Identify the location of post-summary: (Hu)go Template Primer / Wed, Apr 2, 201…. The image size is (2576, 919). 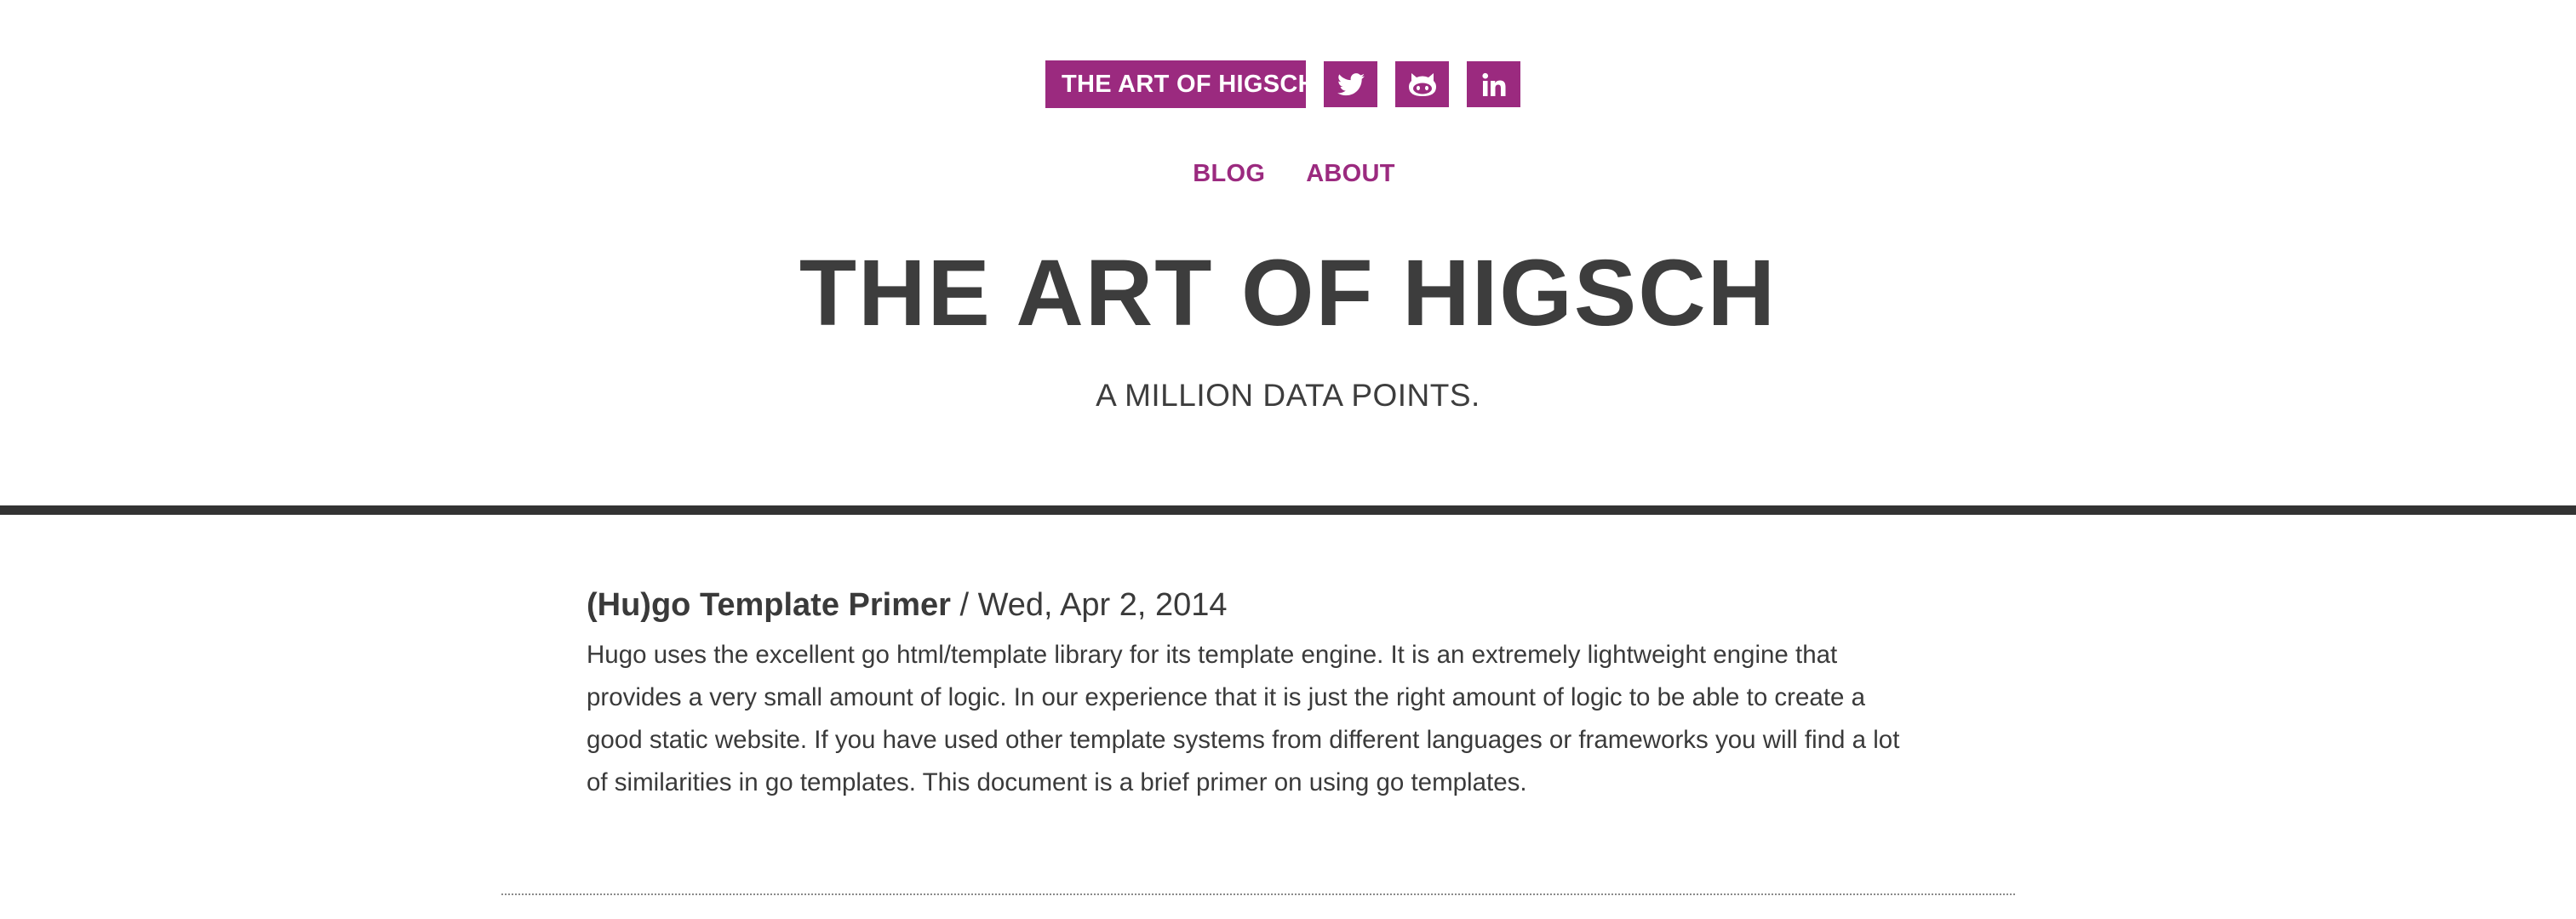
(1259, 693).